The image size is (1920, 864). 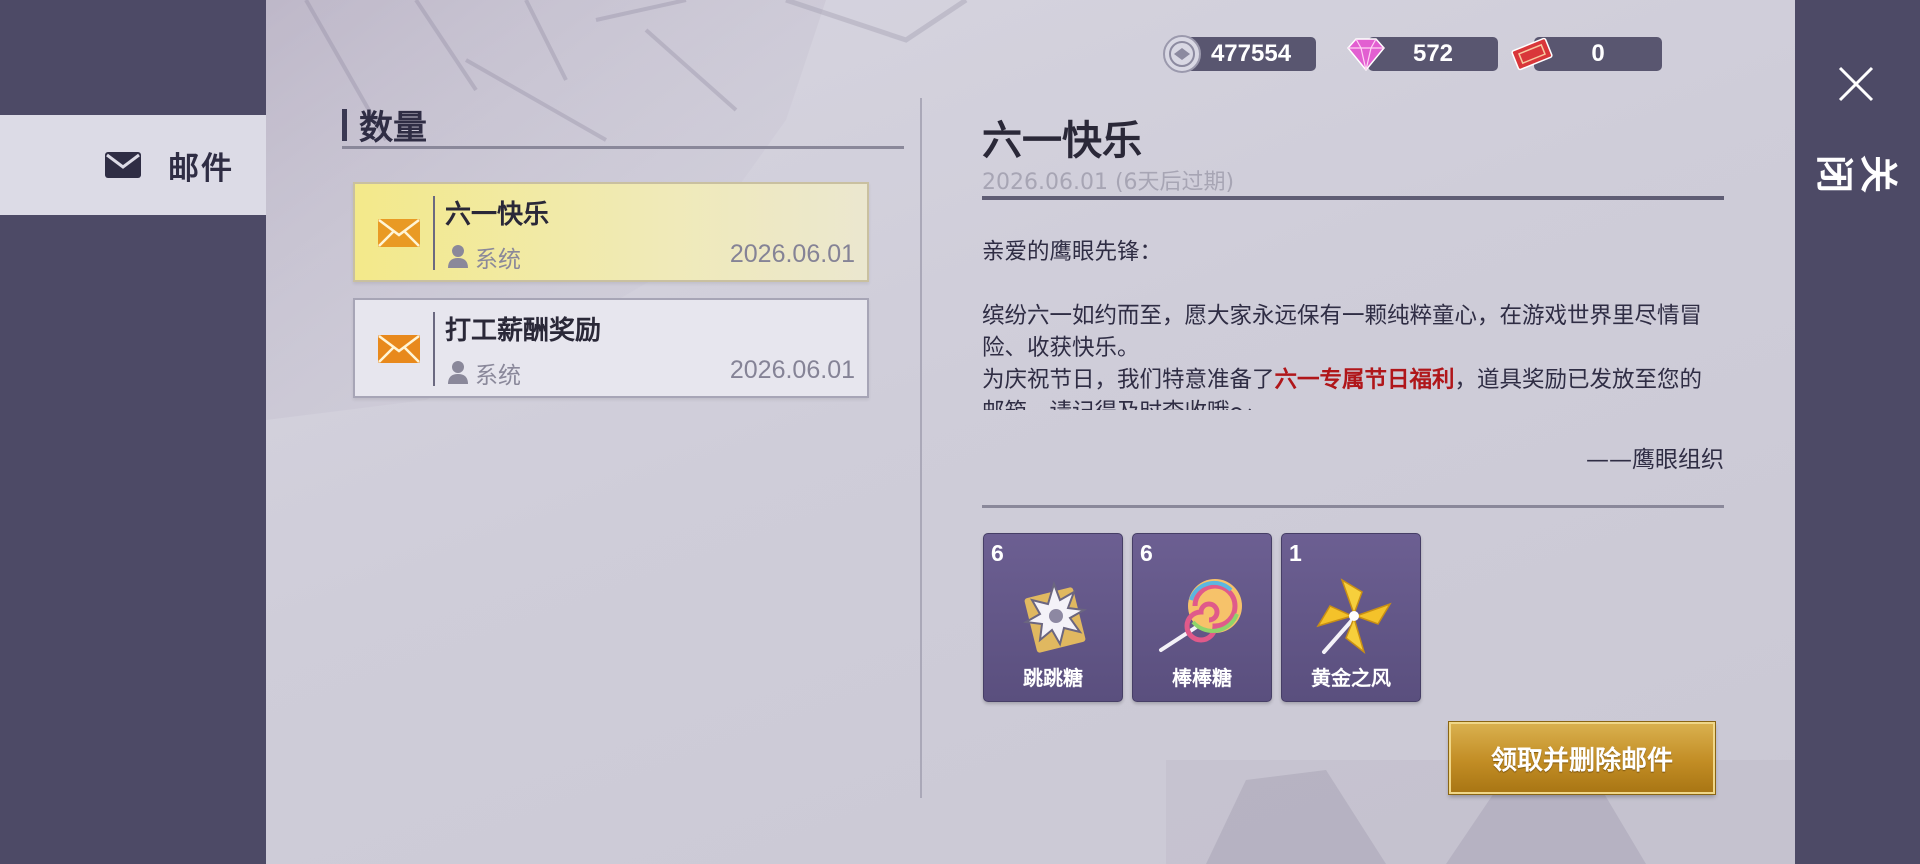 What do you see at coordinates (921, 448) in the screenshot?
I see `panel-divider` at bounding box center [921, 448].